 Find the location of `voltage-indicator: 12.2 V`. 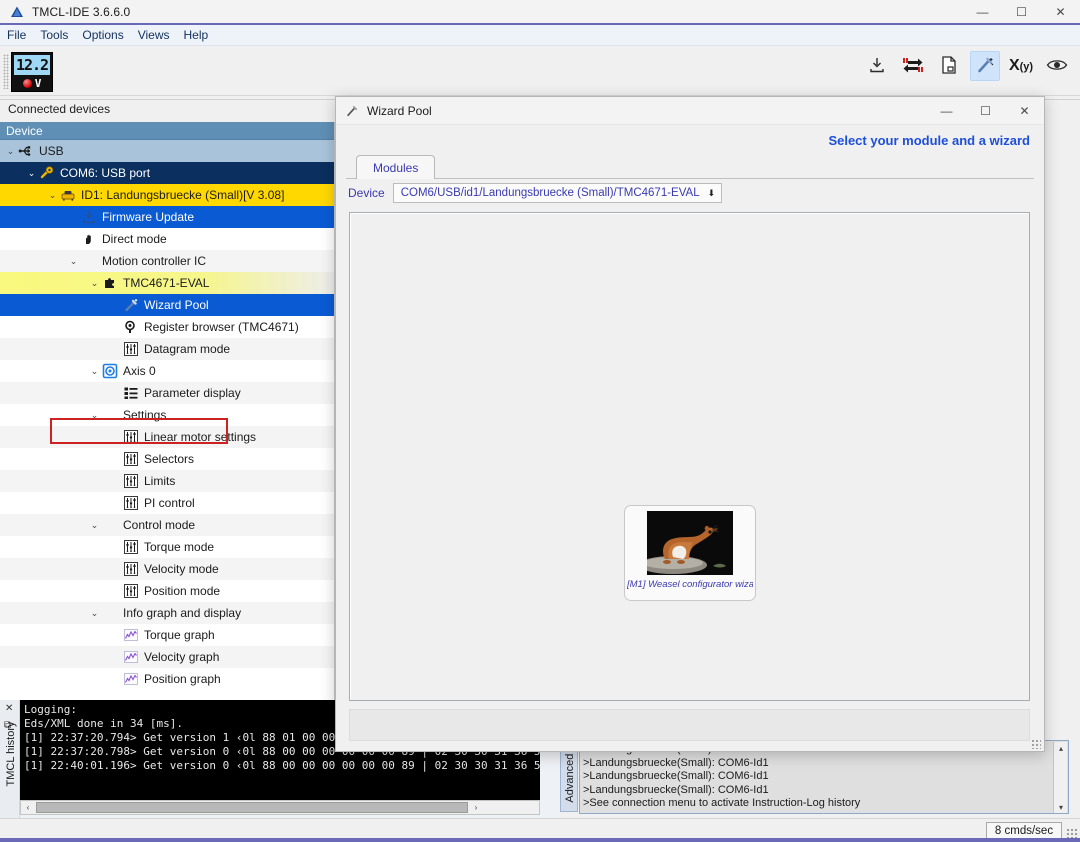

voltage-indicator: 12.2 V is located at coordinates (32, 72).